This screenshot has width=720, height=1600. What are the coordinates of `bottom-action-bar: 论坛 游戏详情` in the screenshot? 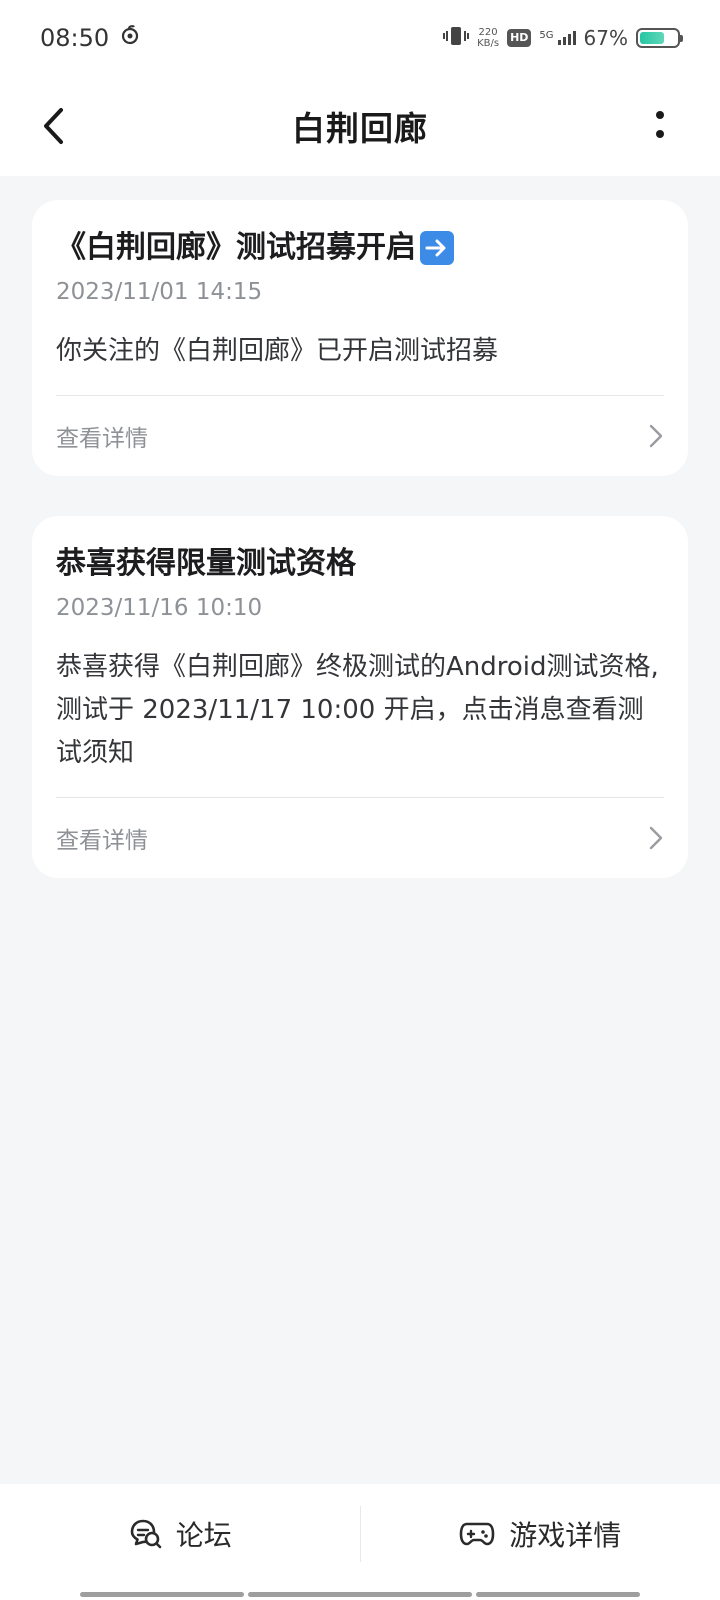 It's located at (360, 1542).